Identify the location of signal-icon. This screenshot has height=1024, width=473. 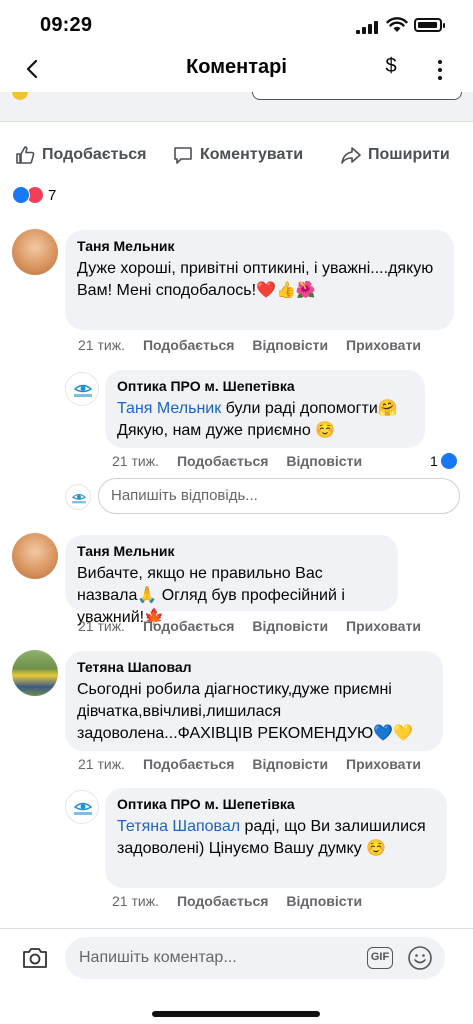
(367, 27).